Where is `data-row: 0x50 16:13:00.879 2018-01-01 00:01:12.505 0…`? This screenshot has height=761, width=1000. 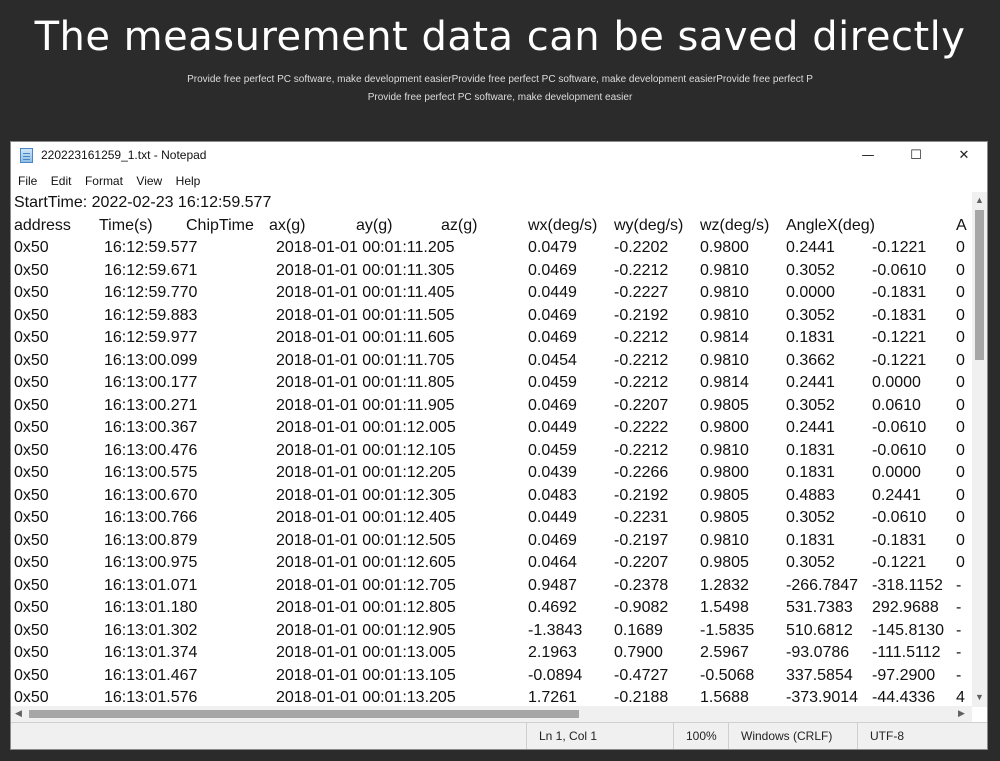 data-row: 0x50 16:13:00.879 2018-01-01 00:01:12.505 0… is located at coordinates (491, 541).